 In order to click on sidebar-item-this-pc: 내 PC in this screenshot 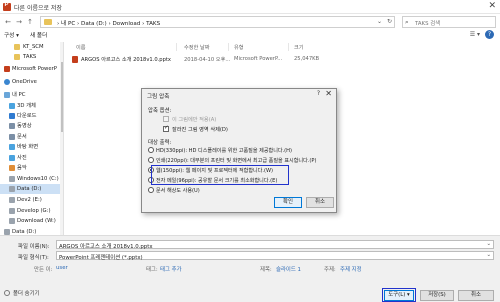, I will do `click(31, 95)`.